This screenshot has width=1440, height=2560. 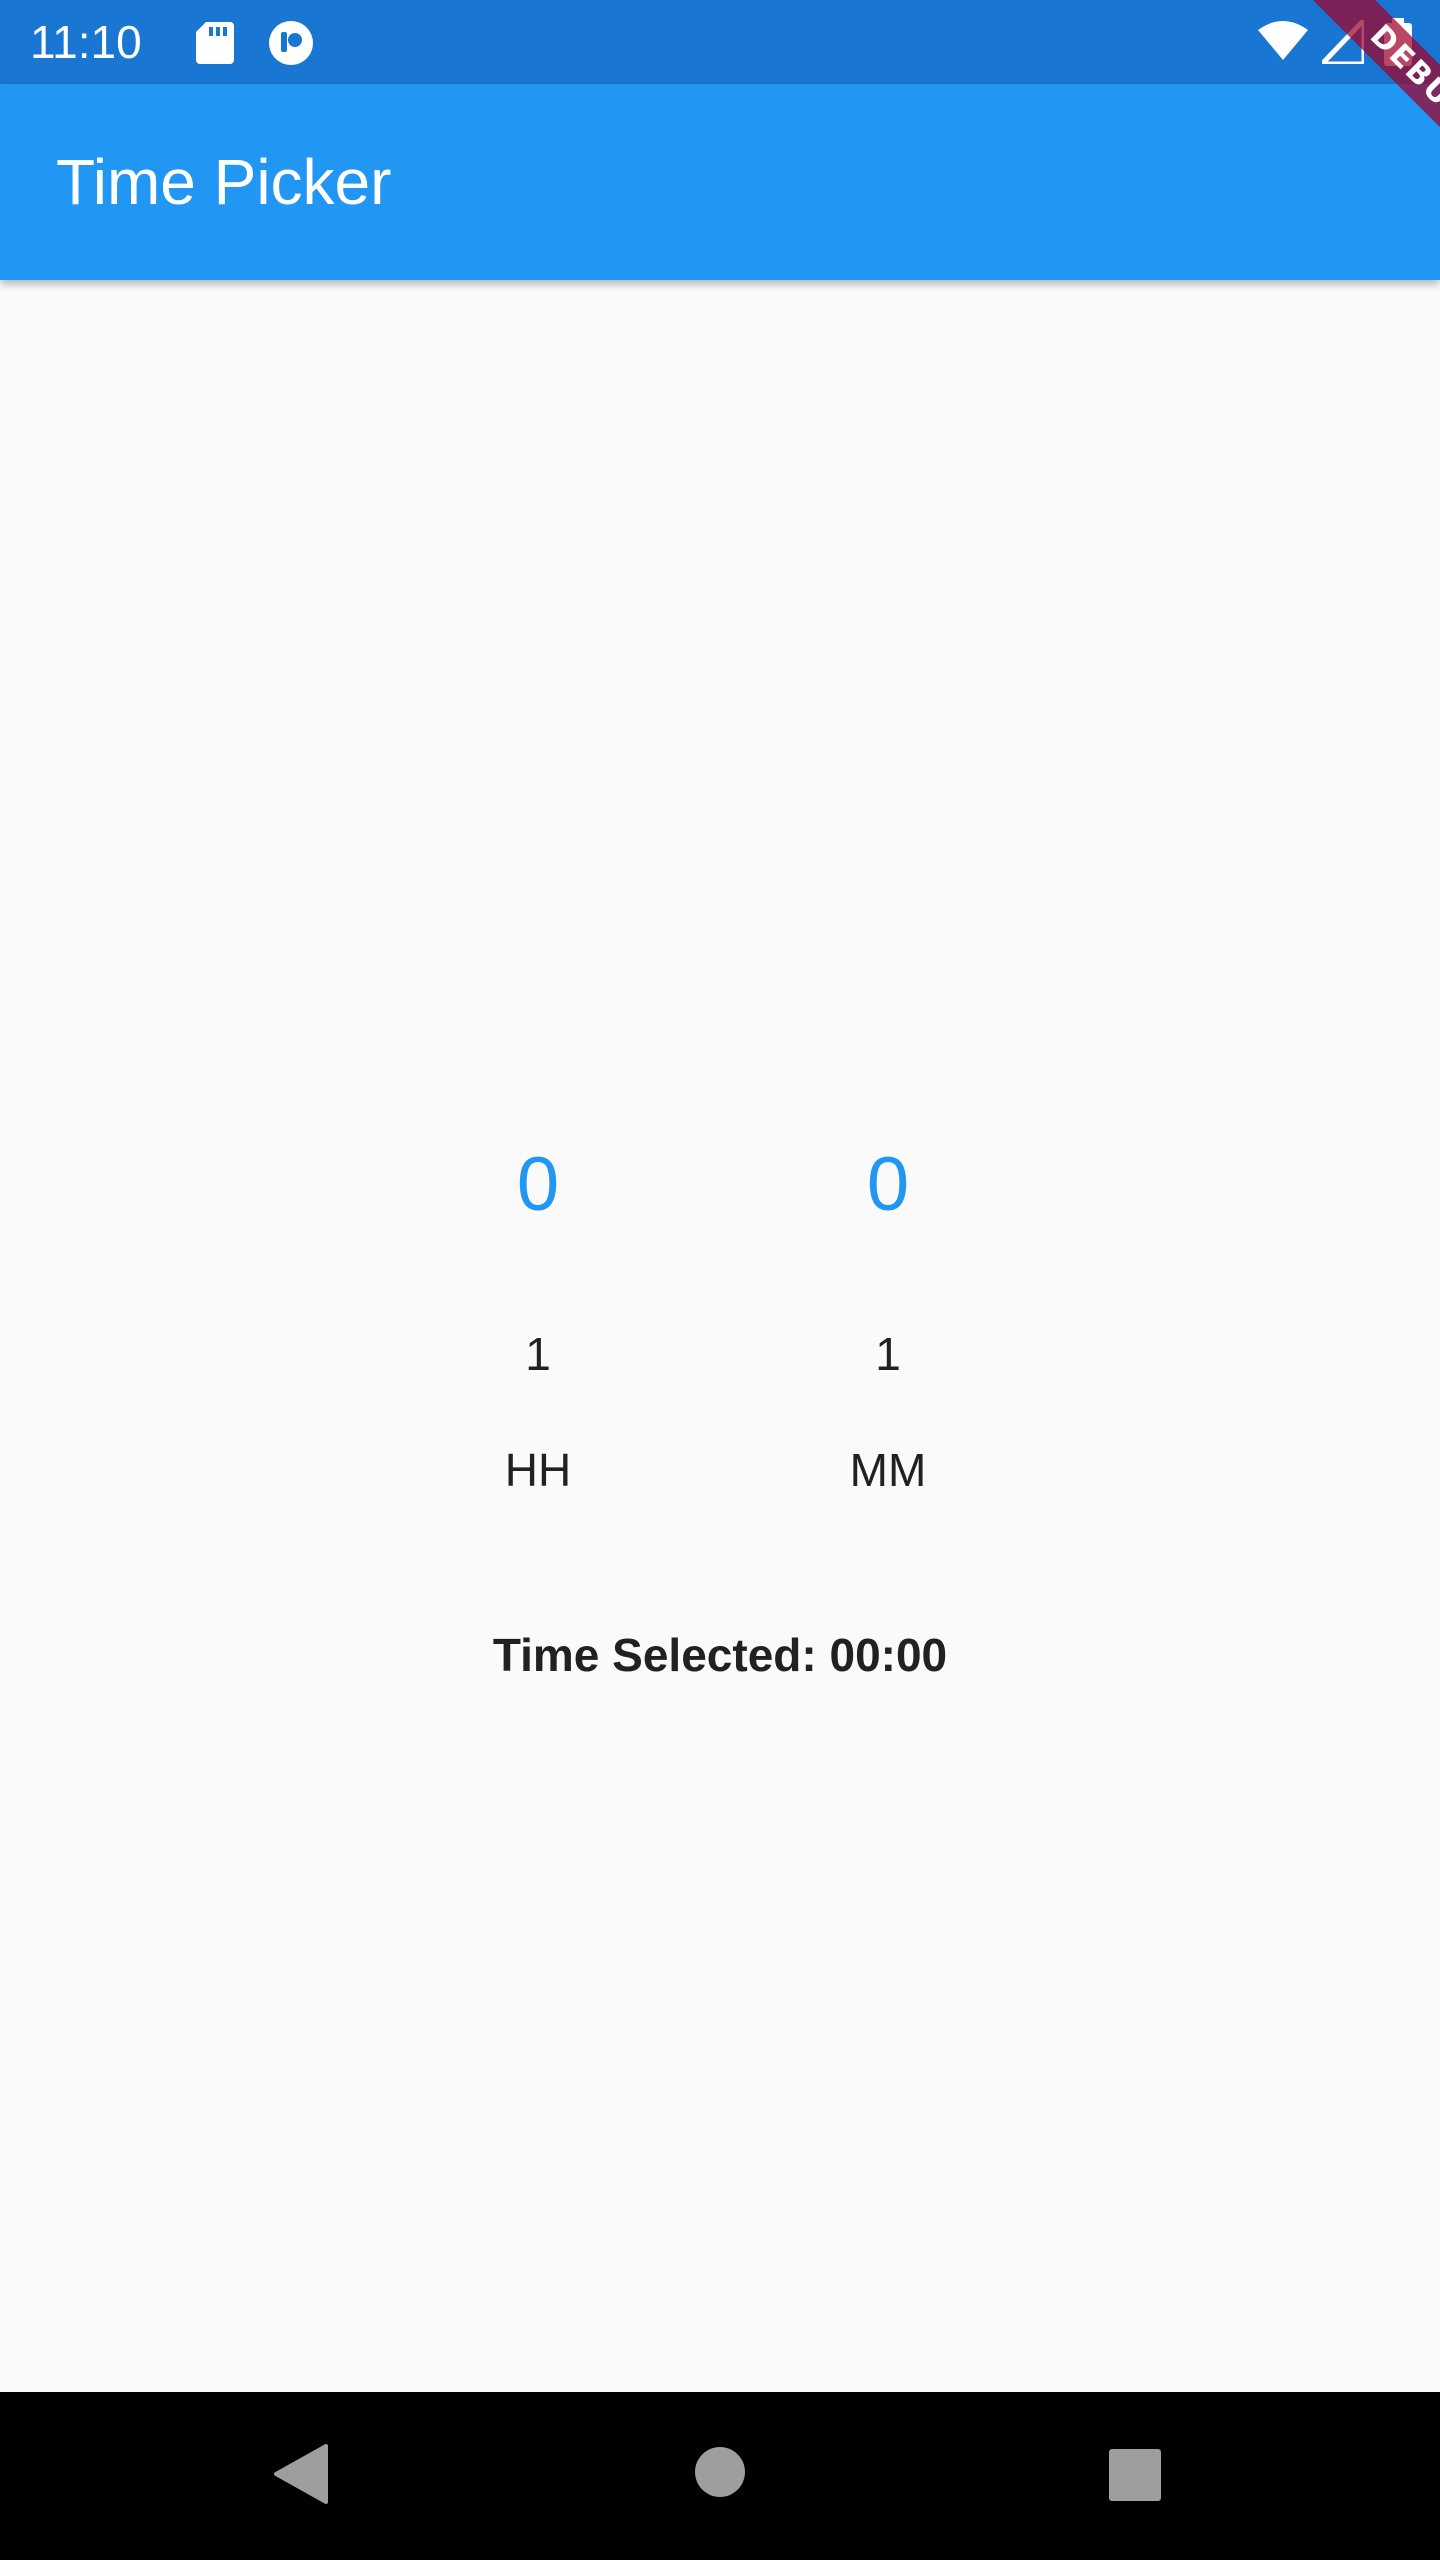 What do you see at coordinates (538, 1354) in the screenshot?
I see `hour-next-value: 1` at bounding box center [538, 1354].